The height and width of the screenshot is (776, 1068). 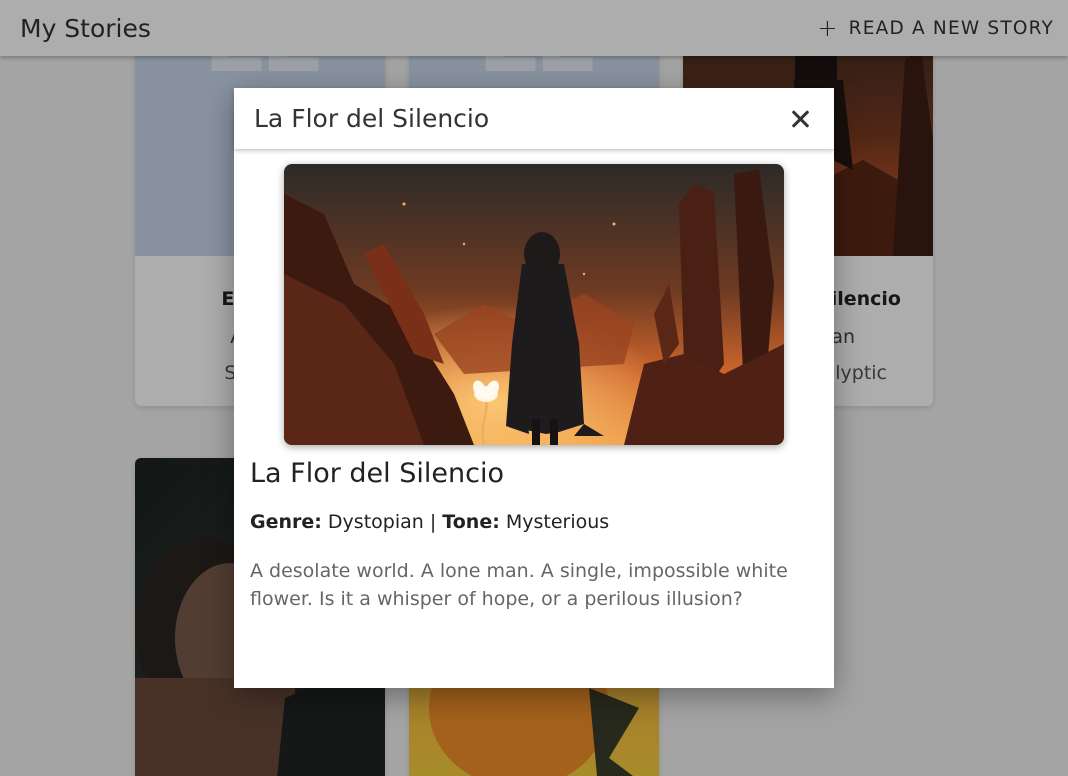 What do you see at coordinates (286, 522) in the screenshot?
I see `genre-label: Genre:` at bounding box center [286, 522].